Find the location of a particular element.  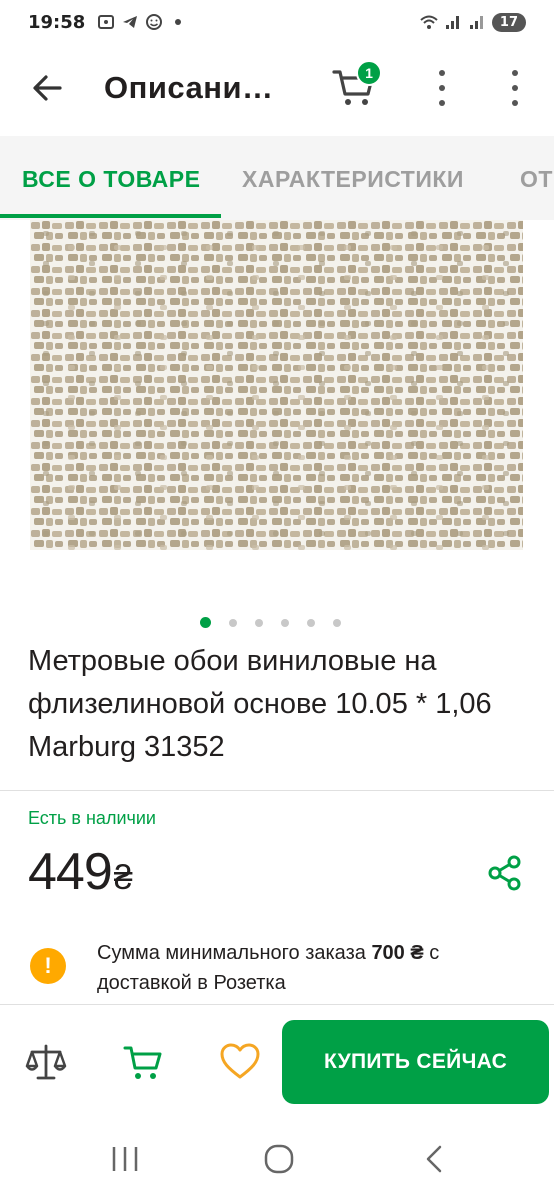

recent-apps-icon is located at coordinates (125, 1159).